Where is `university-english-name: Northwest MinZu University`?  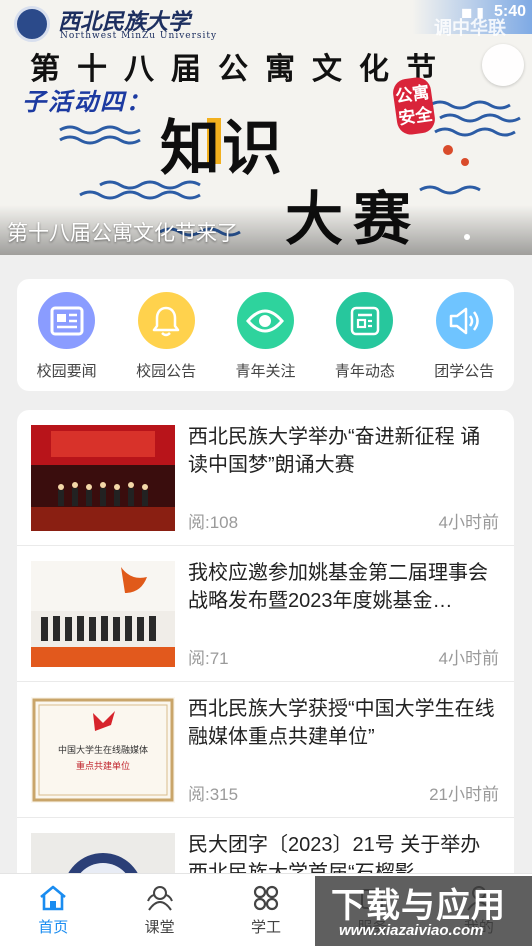 university-english-name: Northwest MinZu University is located at coordinates (139, 36).